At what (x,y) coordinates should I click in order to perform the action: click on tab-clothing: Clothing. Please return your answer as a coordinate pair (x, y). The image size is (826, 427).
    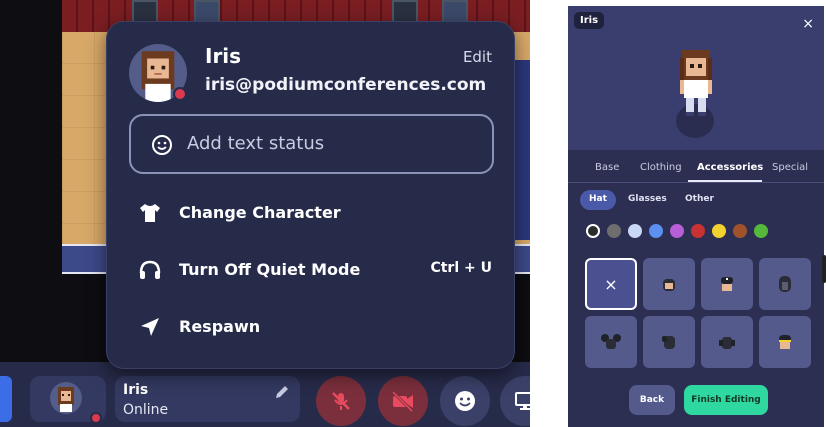
    Looking at the image, I should click on (661, 167).